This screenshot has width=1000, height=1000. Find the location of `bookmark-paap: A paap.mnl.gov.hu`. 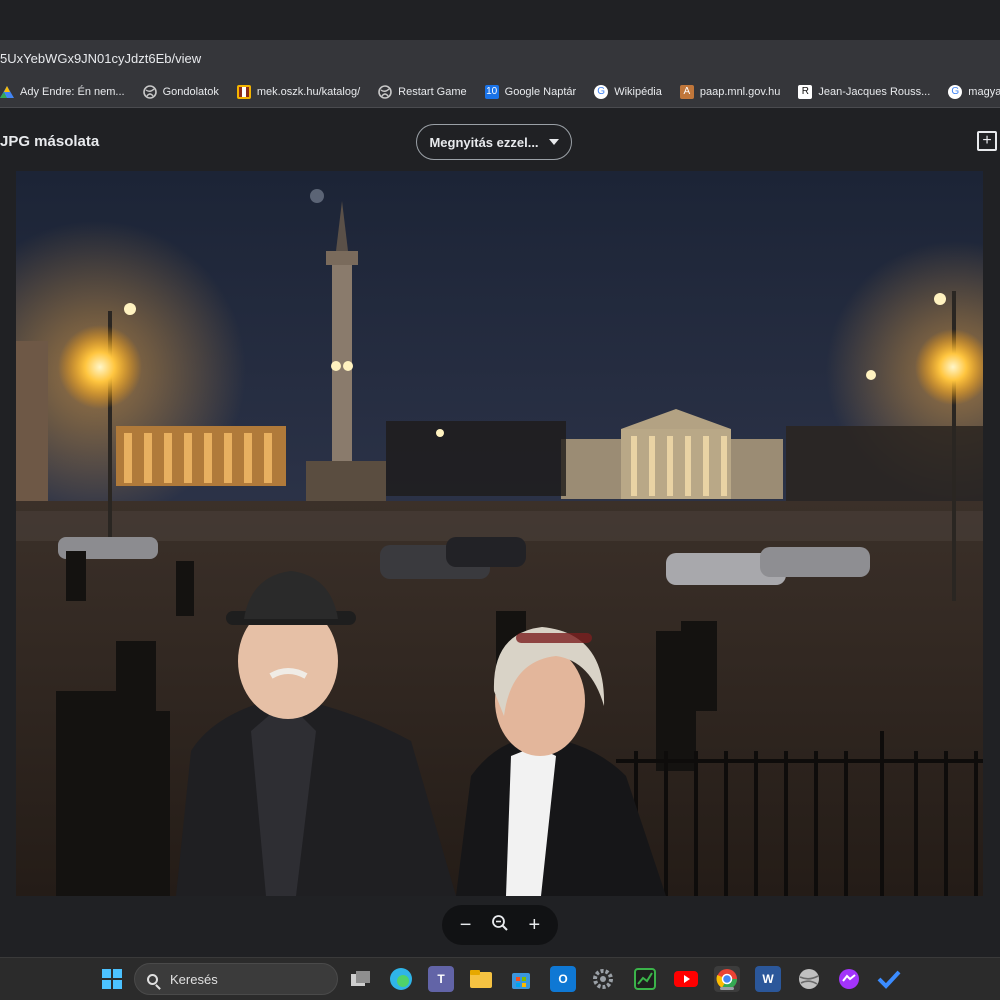

bookmark-paap: A paap.mnl.gov.hu is located at coordinates (730, 91).